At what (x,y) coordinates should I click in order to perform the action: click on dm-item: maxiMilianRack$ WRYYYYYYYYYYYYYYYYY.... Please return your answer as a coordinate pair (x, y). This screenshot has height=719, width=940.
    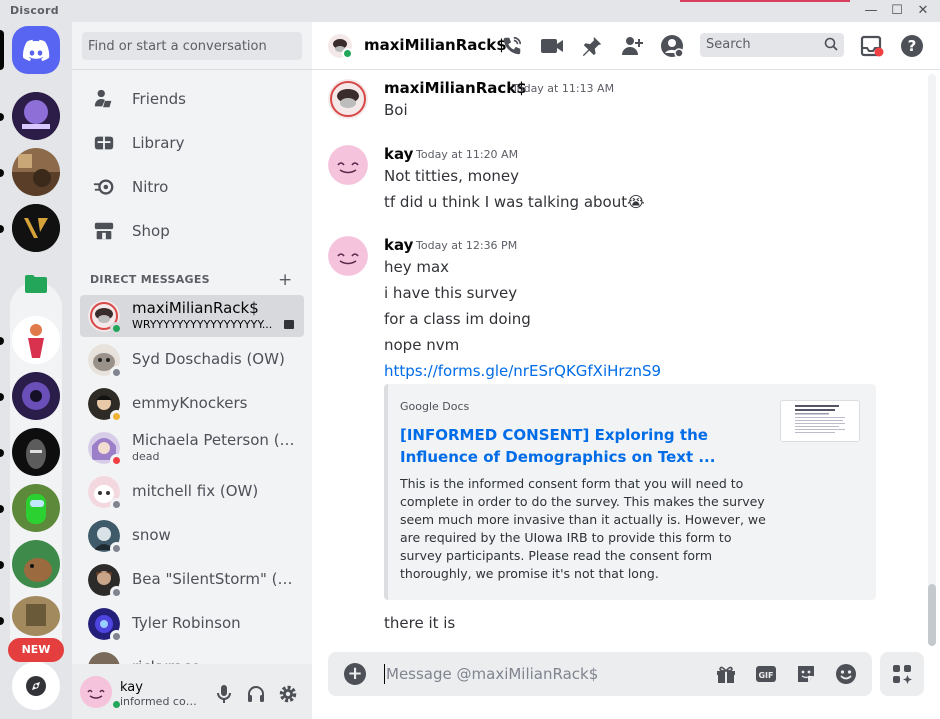
    Looking at the image, I should click on (192, 316).